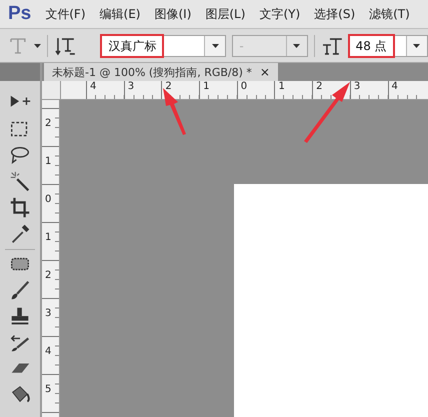 The width and height of the screenshot is (428, 417). I want to click on font-size-icon, so click(331, 46).